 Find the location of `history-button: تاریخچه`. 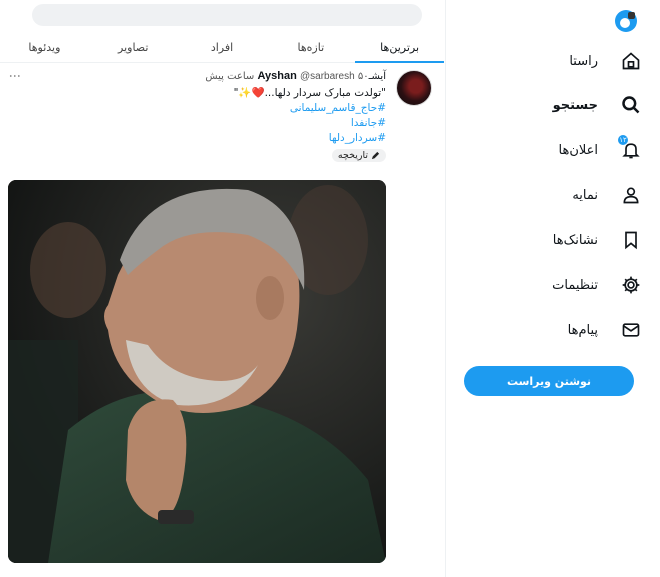

history-button: تاریخچه is located at coordinates (358, 155).